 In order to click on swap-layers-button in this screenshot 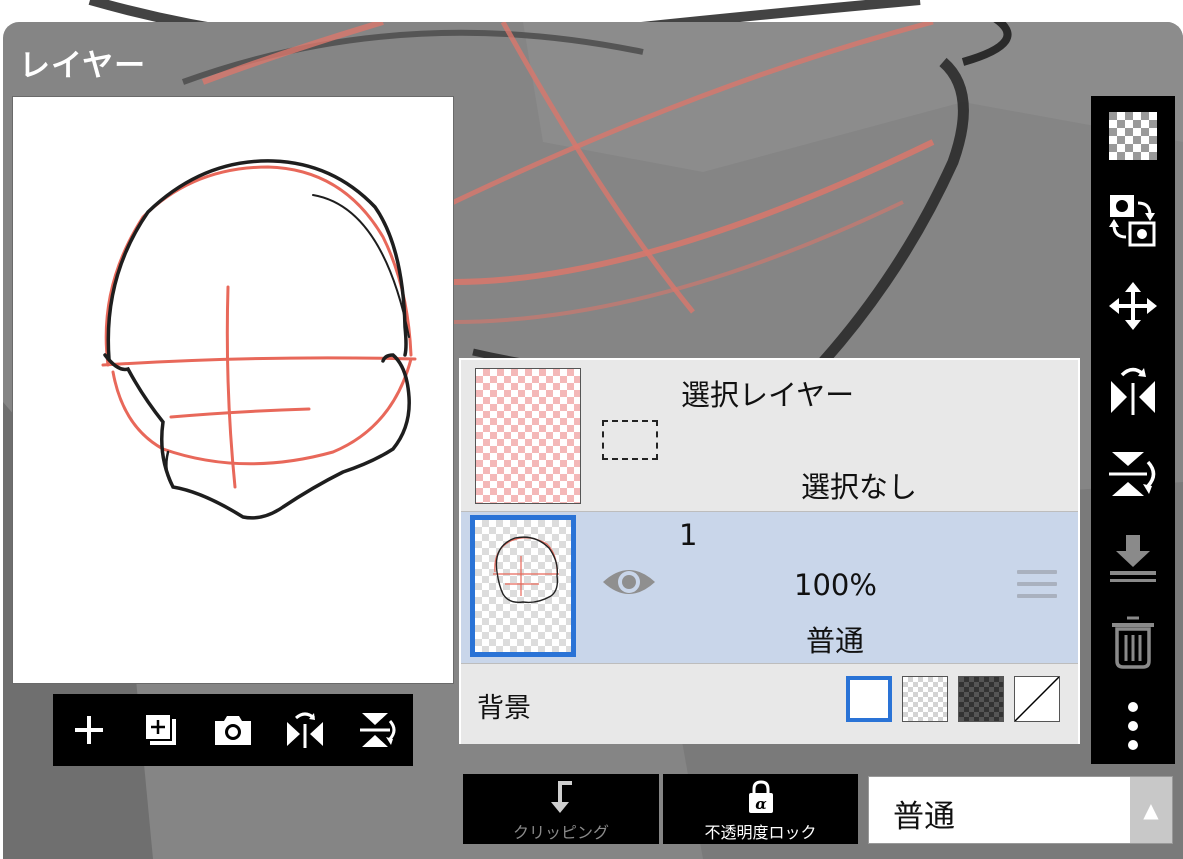, I will do `click(1133, 220)`.